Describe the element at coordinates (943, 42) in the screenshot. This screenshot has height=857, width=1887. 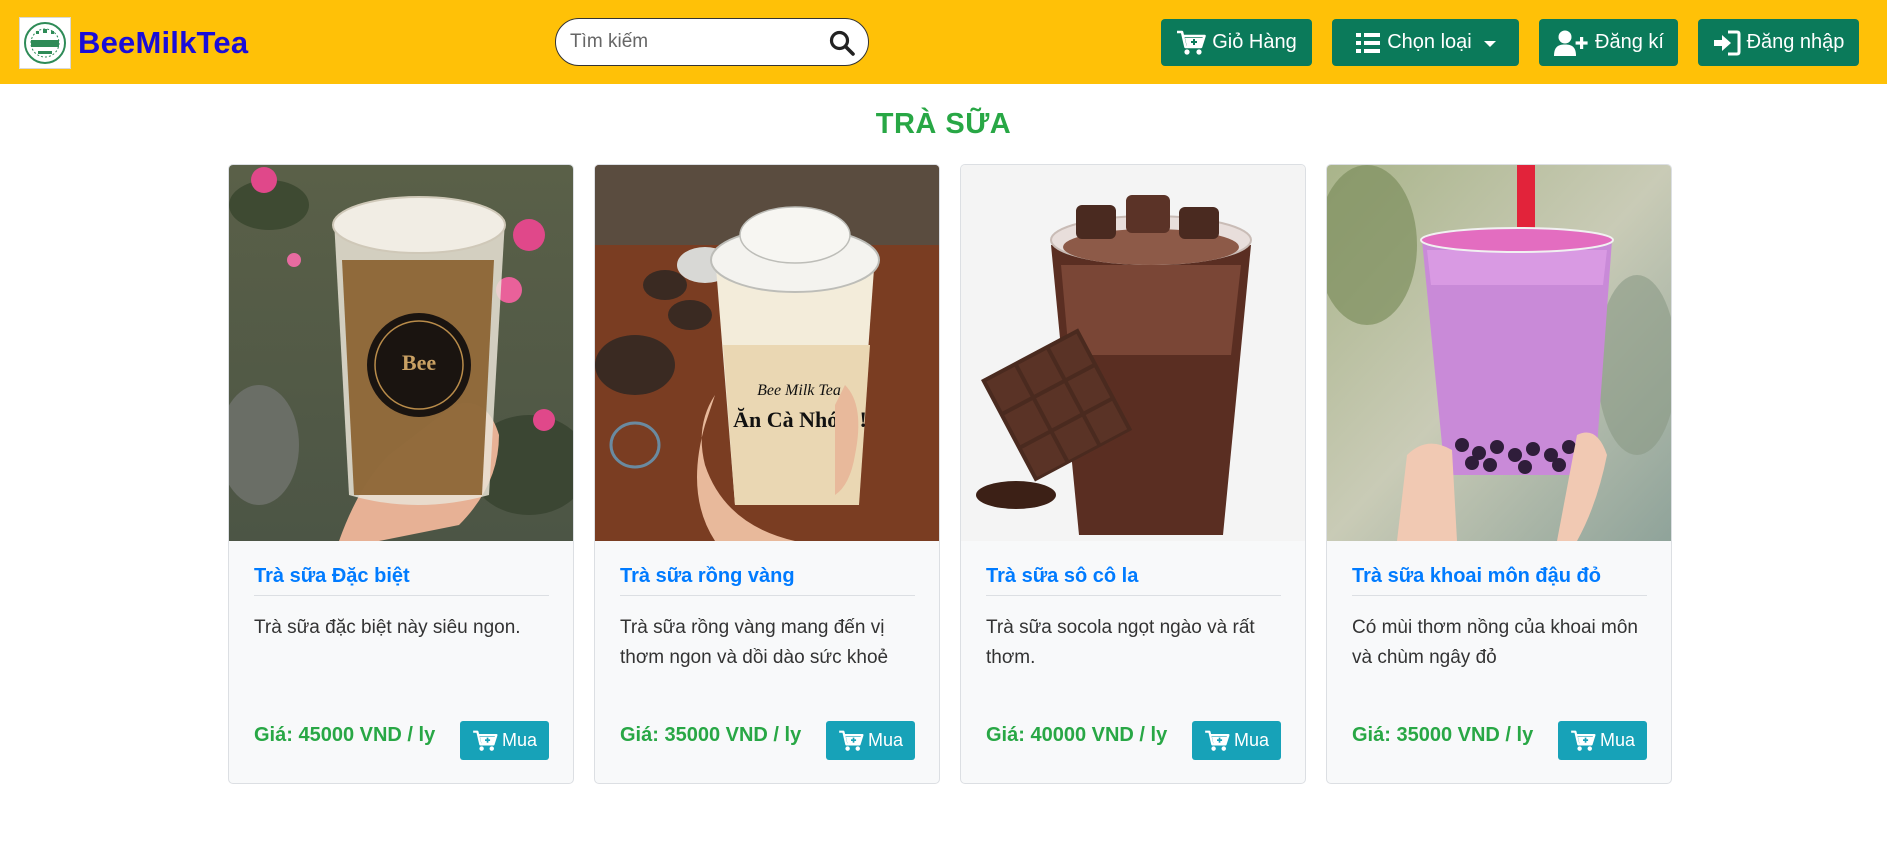
I see `top-navbar: BeeMilkTea Giỏ Hàng` at that location.